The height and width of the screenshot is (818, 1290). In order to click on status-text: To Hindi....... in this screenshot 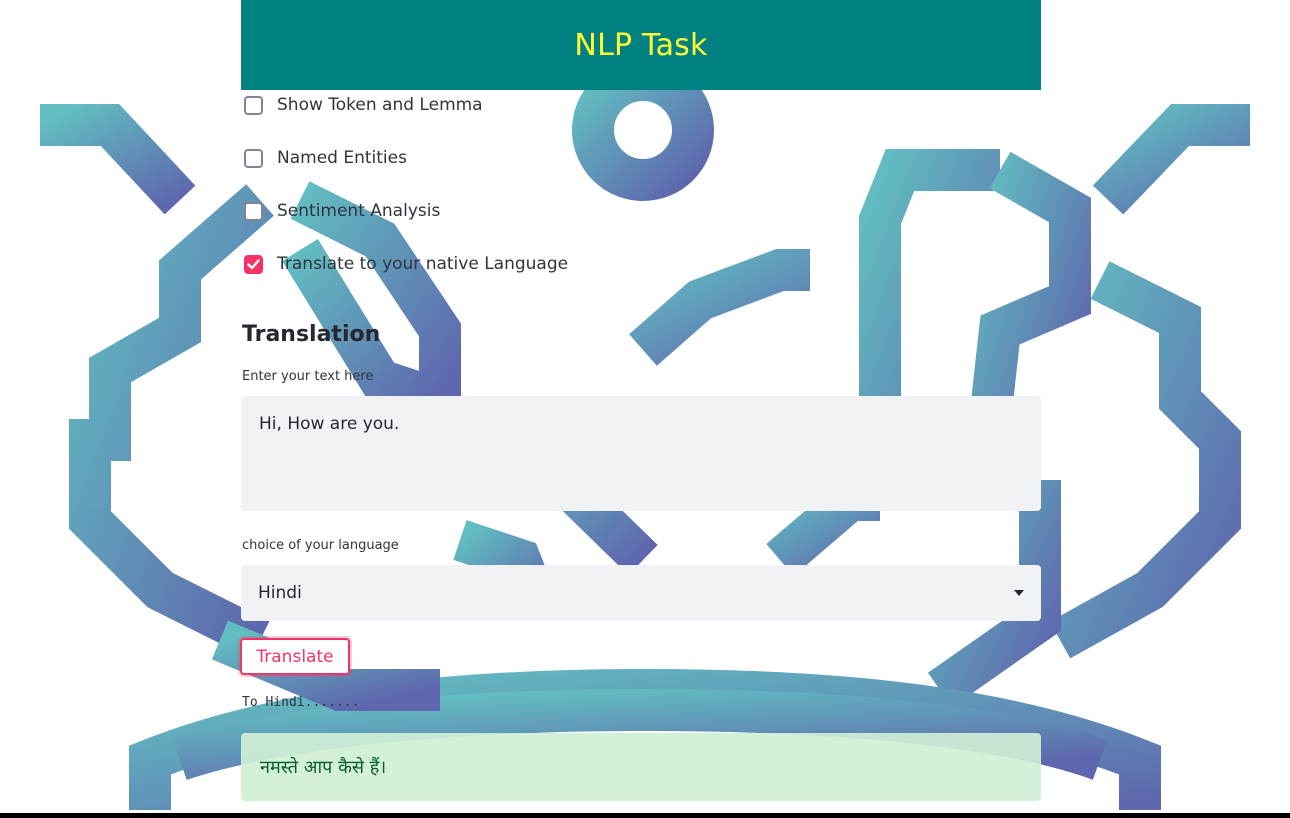, I will do `click(301, 702)`.